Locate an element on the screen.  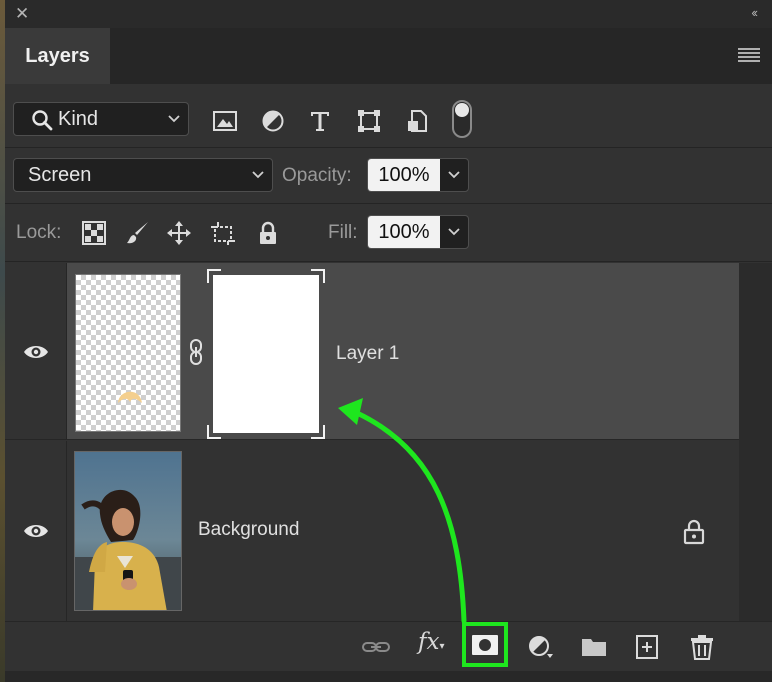
add-mask-highlight is located at coordinates (485, 644).